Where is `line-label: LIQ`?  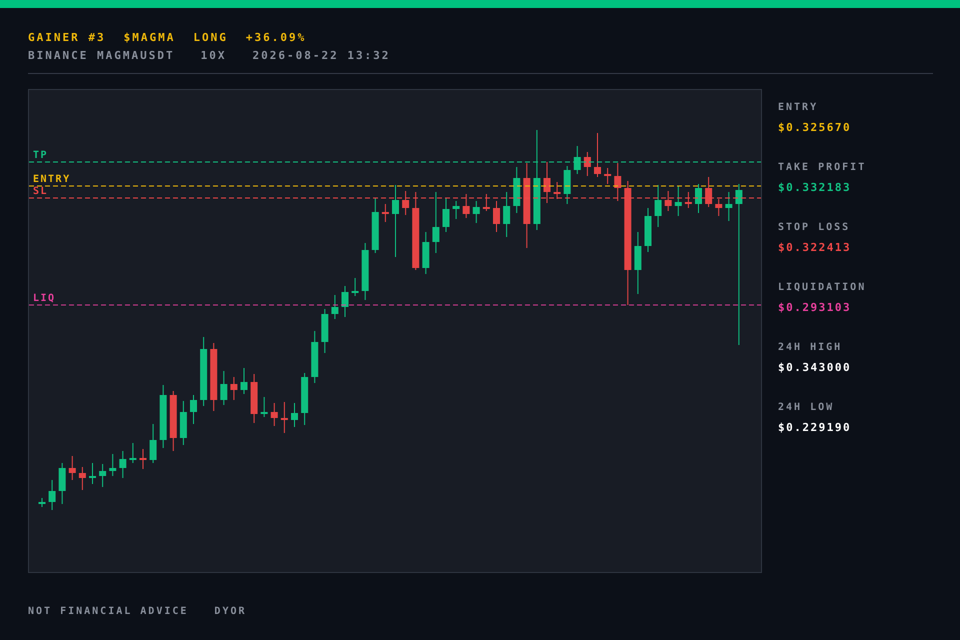 line-label: LIQ is located at coordinates (44, 298).